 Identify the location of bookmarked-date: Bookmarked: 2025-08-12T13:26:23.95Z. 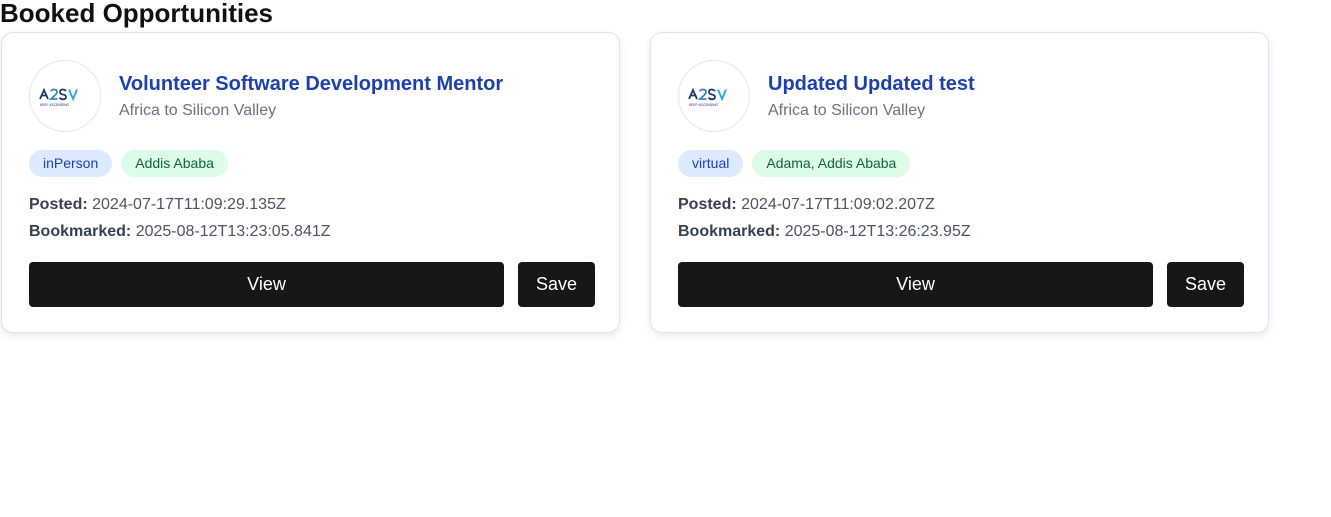
(824, 232).